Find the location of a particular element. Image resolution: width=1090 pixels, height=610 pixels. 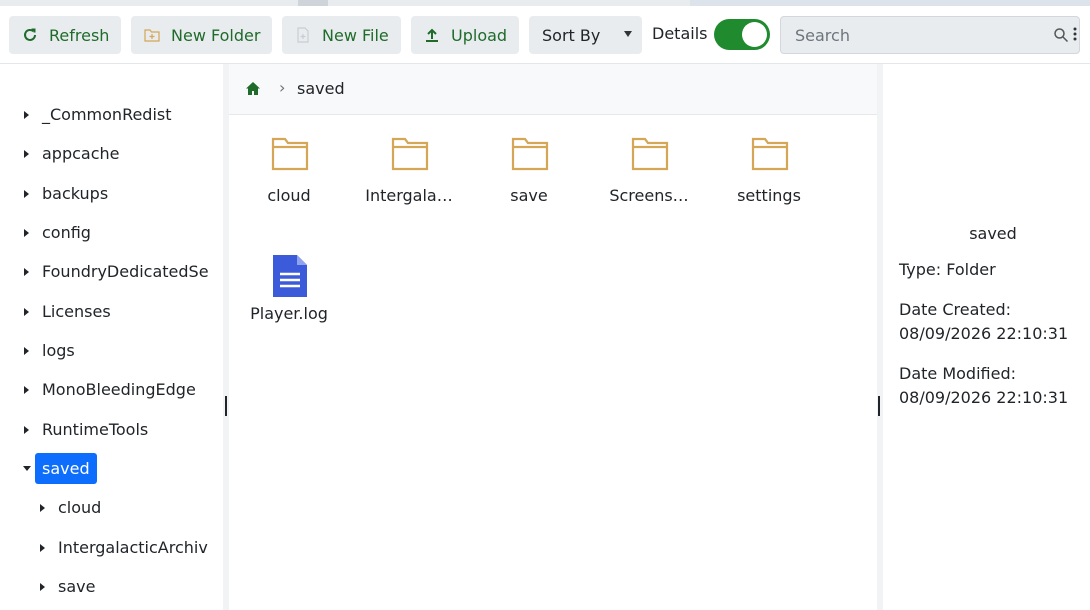

tree-item-commonredist: _CommonRedist is located at coordinates (113, 115).